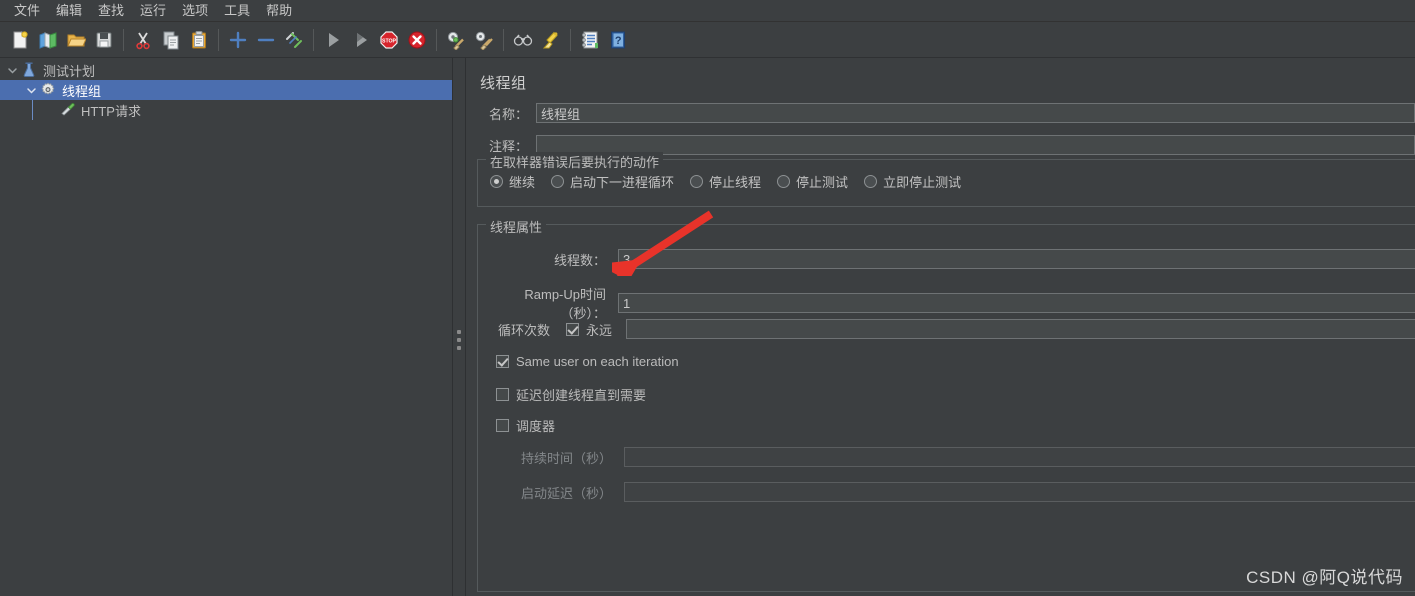 This screenshot has height=596, width=1415. Describe the element at coordinates (579, 260) in the screenshot. I see `thread-count-label: 线程数：` at that location.